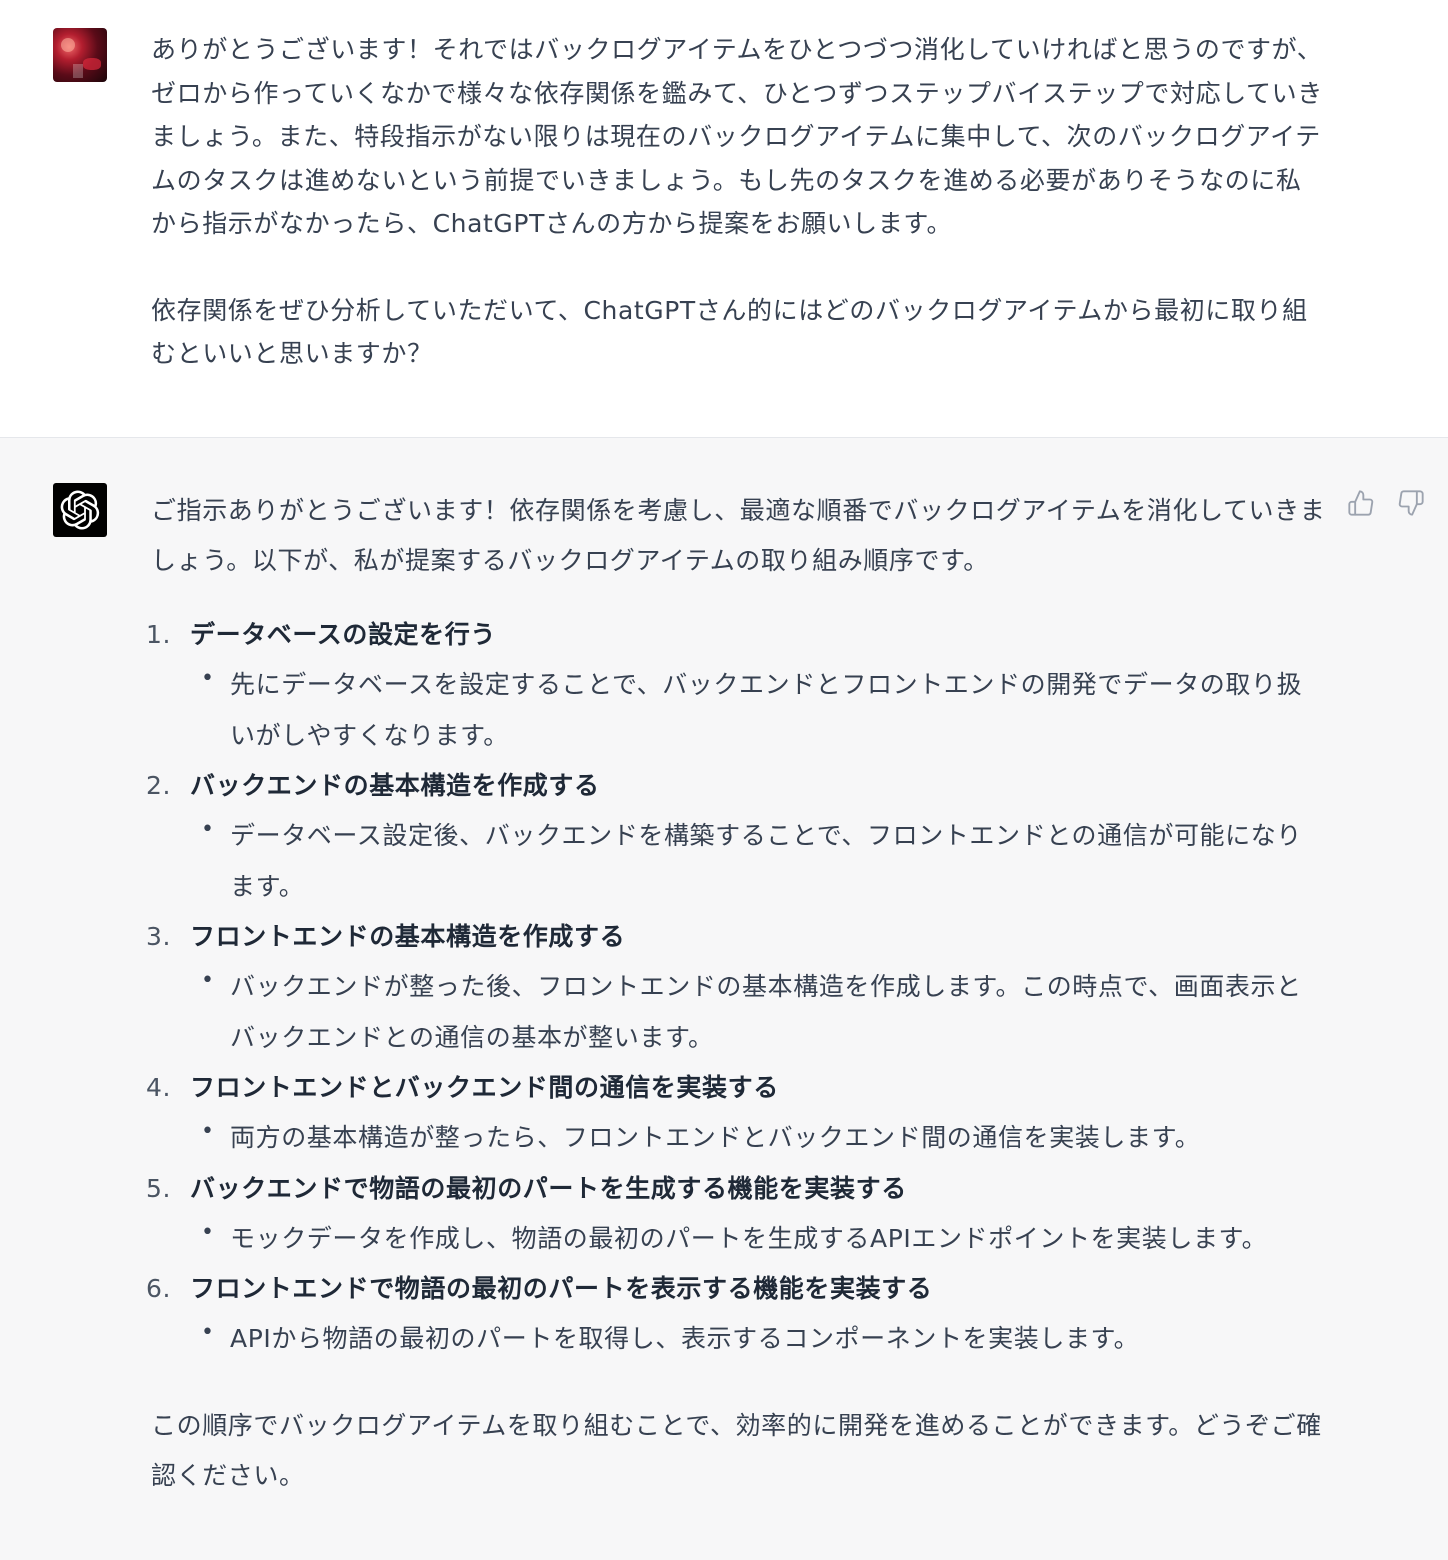 This screenshot has width=1448, height=1560. Describe the element at coordinates (561, 1288) in the screenshot. I see `step-title: フロントエンドで物語の最初のパートを表示する機能を実装する` at that location.